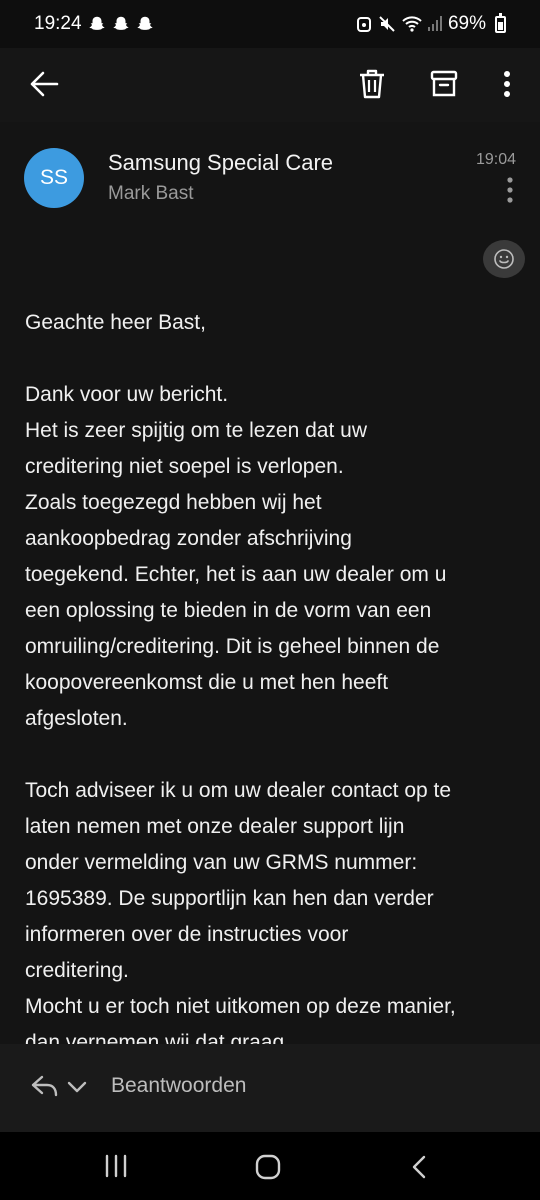 The width and height of the screenshot is (540, 1200). I want to click on status-time: 19:24, so click(58, 23).